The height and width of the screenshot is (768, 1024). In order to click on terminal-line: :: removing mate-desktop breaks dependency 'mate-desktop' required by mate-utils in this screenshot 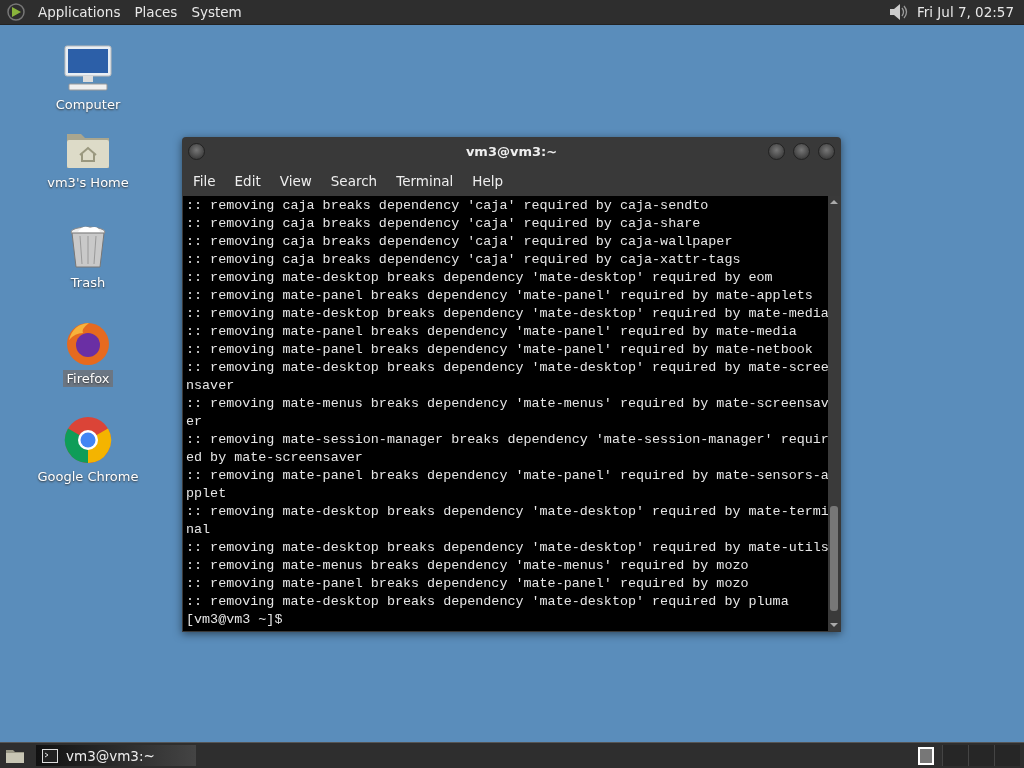, I will do `click(507, 548)`.